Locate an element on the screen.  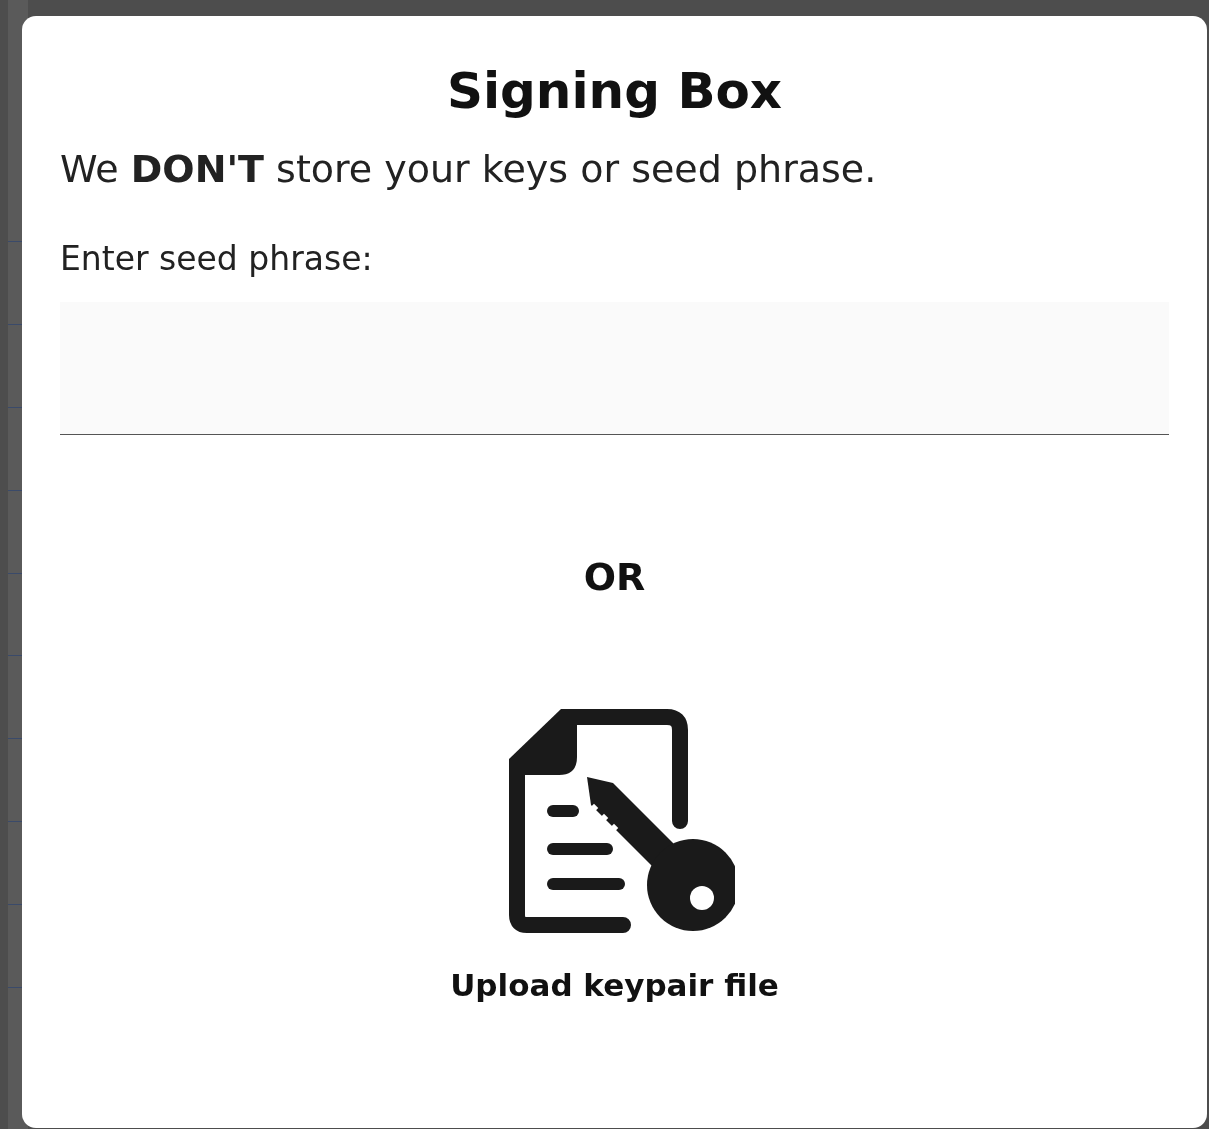
notice-text: We DON'T store your keys or seed phrase. is located at coordinates (469, 170).